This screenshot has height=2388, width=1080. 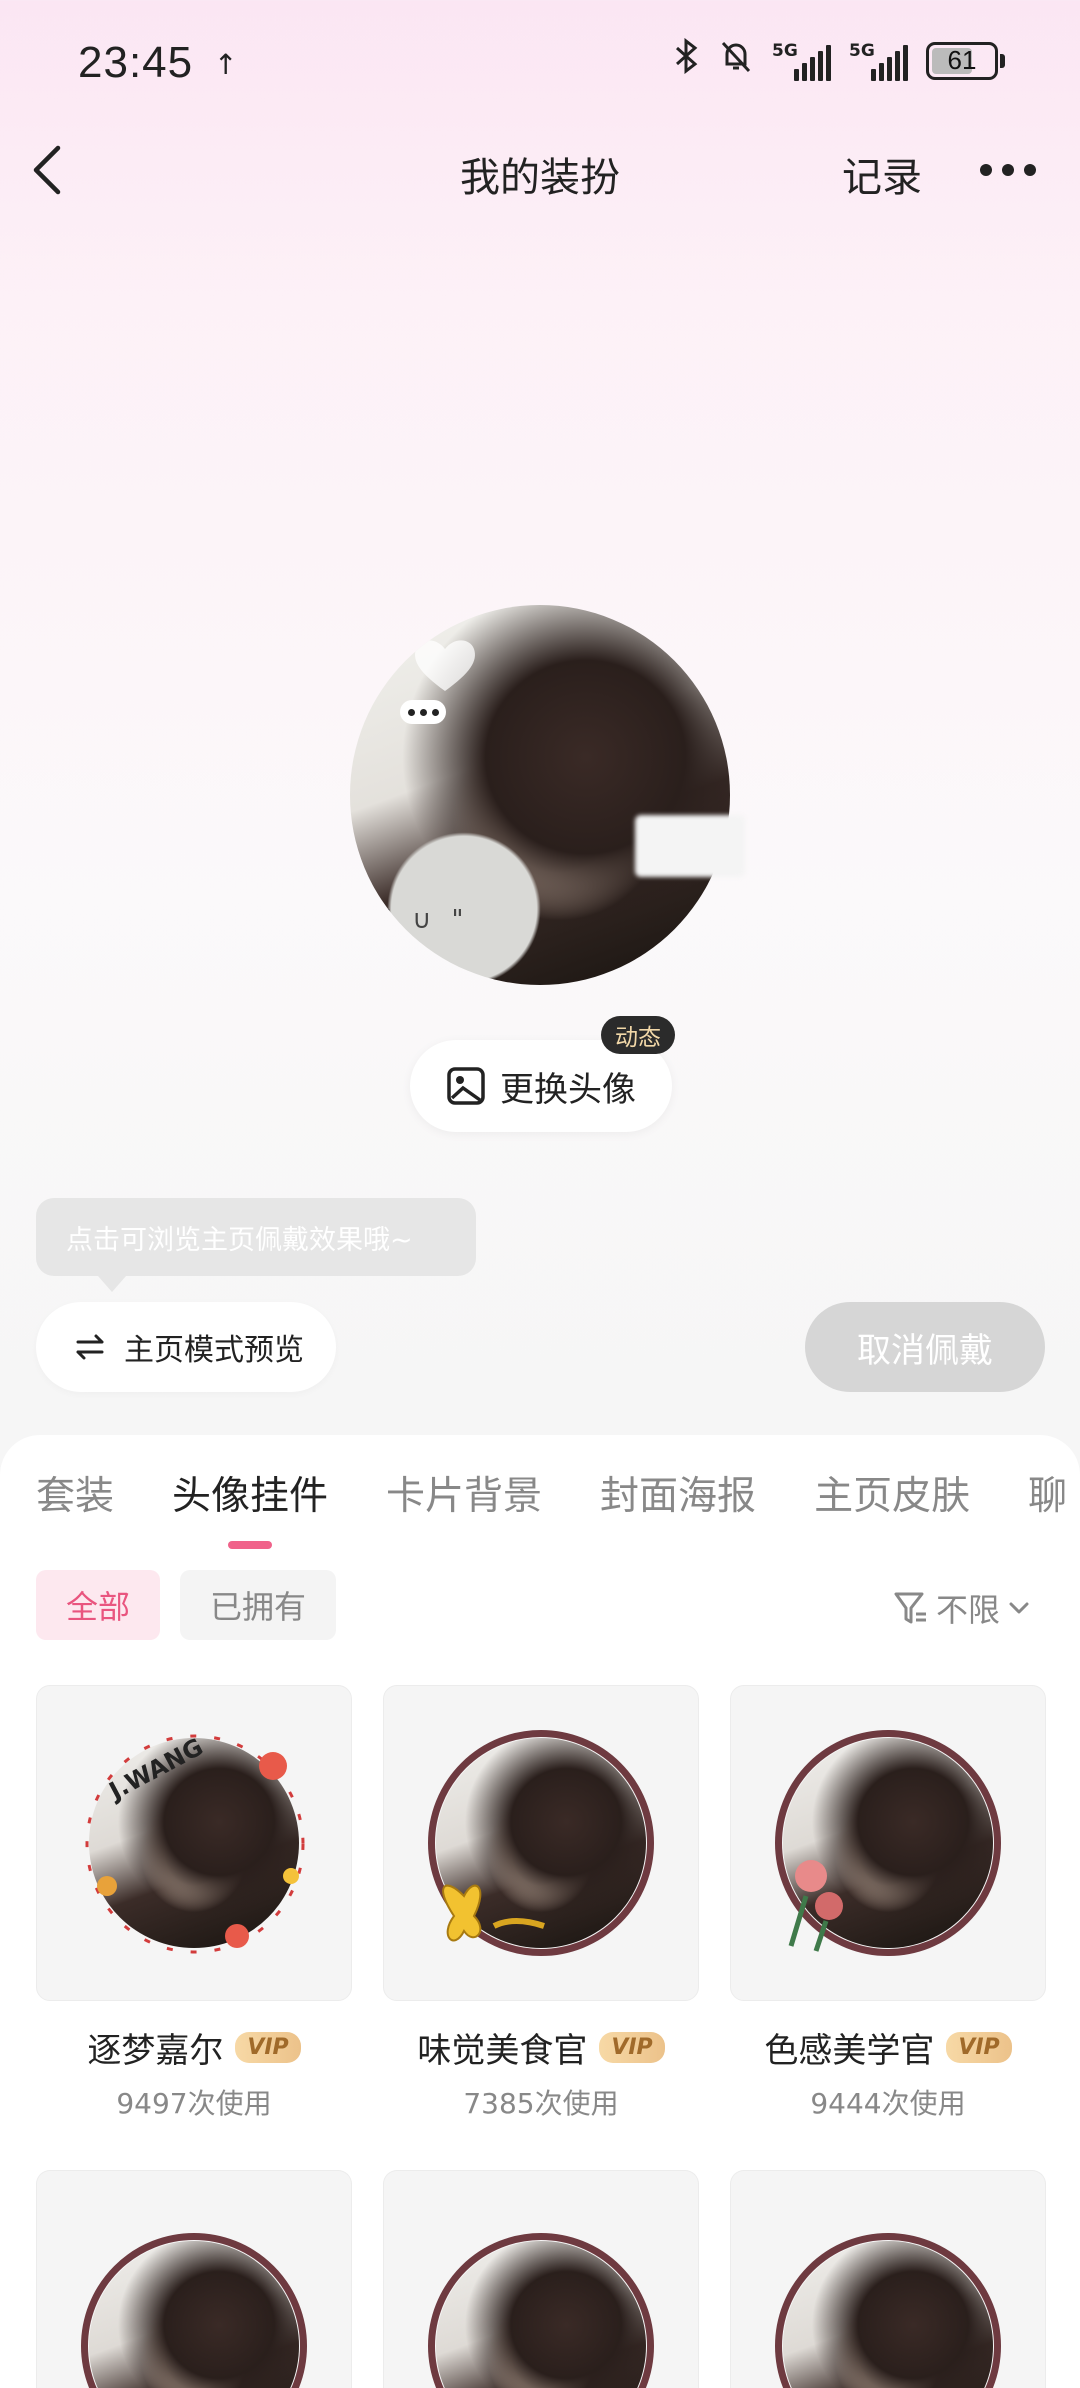 What do you see at coordinates (98, 1605) in the screenshot?
I see `filter-all-chip: 全部` at bounding box center [98, 1605].